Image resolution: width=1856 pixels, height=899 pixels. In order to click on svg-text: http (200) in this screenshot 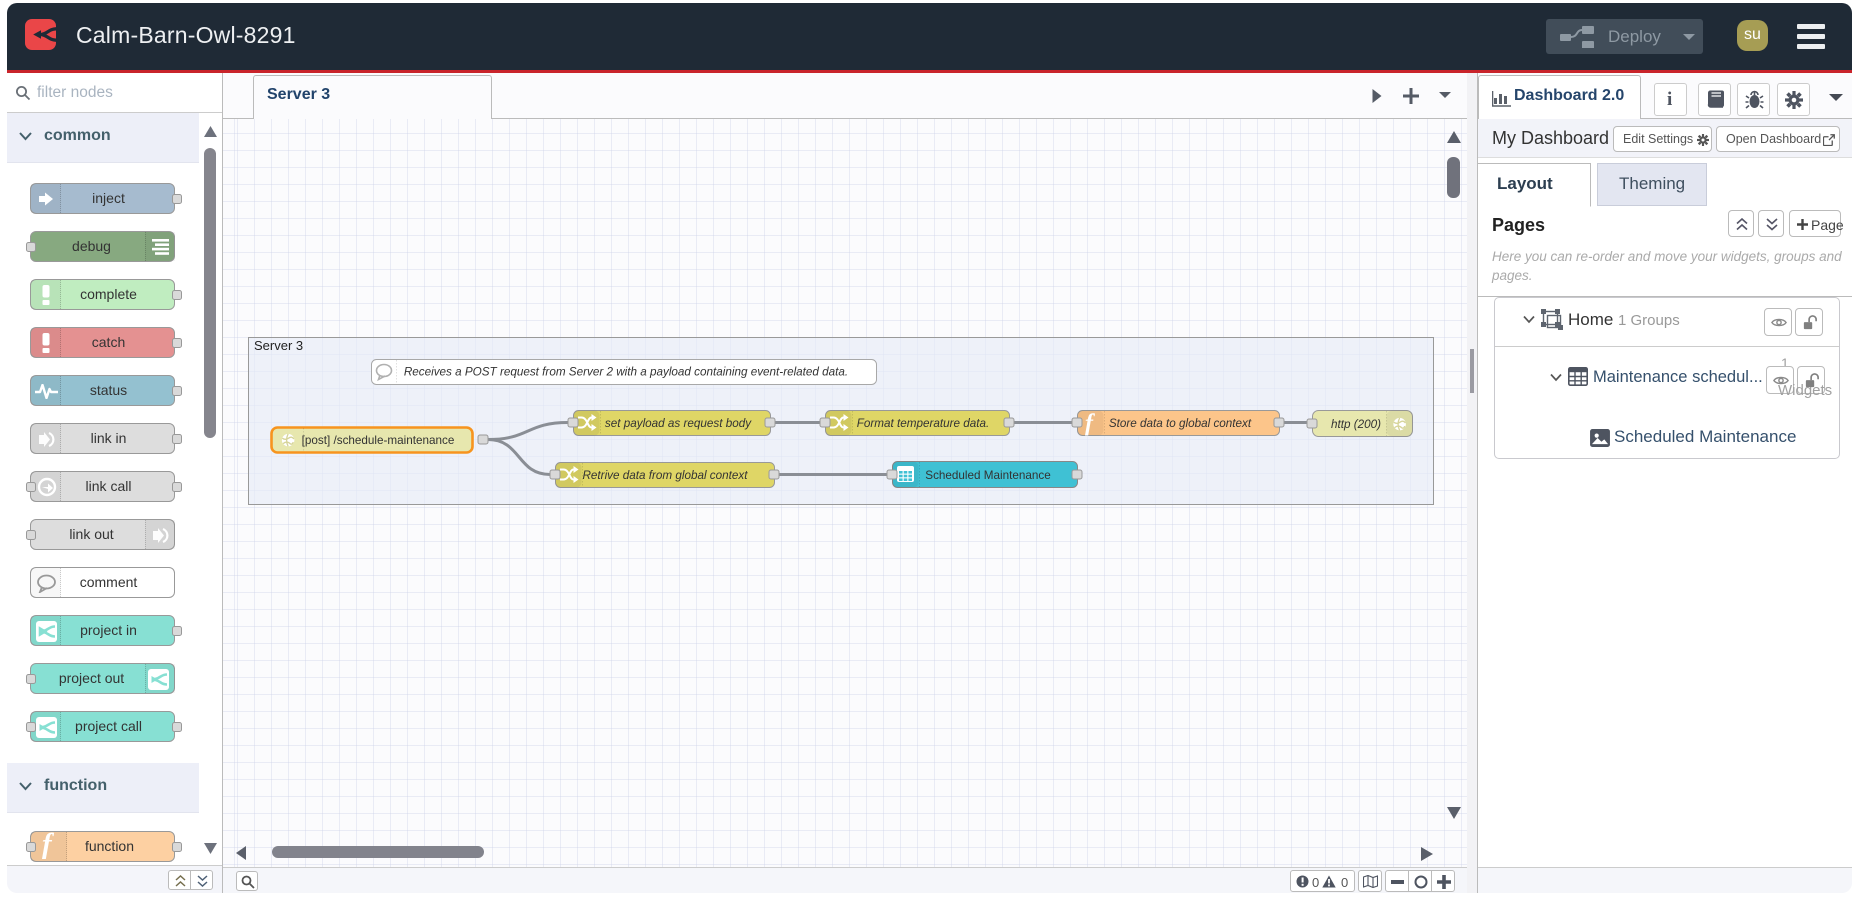, I will do `click(1356, 424)`.